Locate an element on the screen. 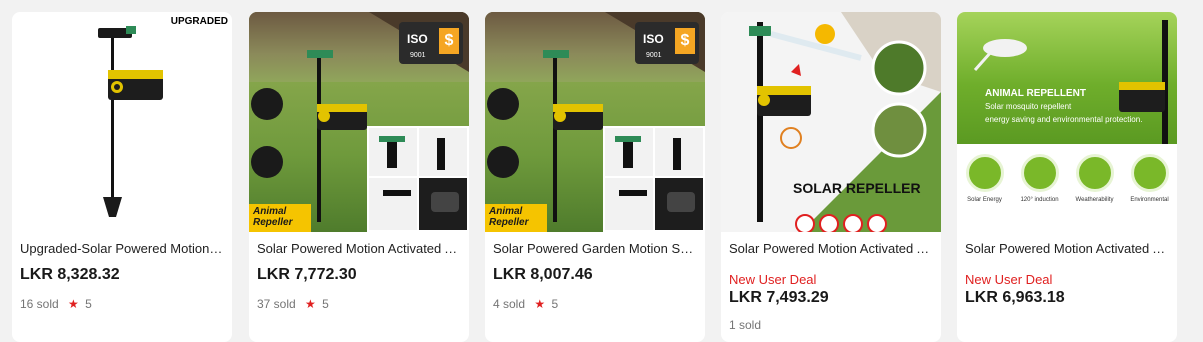 Image resolution: width=1203 pixels, height=342 pixels. feature-weather: Weatherability is located at coordinates (1094, 176).